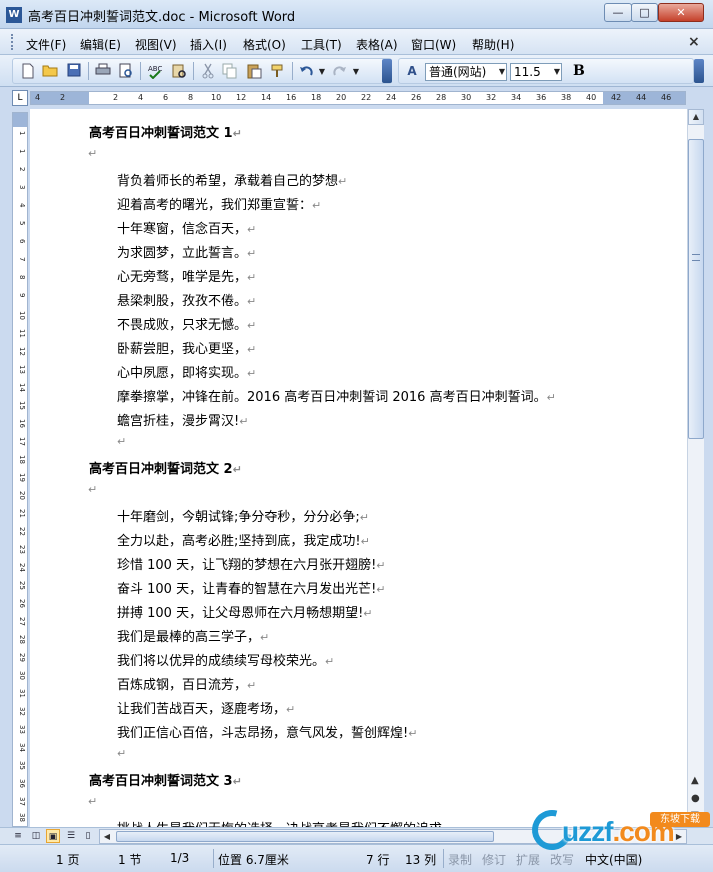 The height and width of the screenshot is (872, 713). Describe the element at coordinates (162, 17) in the screenshot. I see `window-title: 高考百日冲刺誓词范文.doc - Microsoft Word` at that location.